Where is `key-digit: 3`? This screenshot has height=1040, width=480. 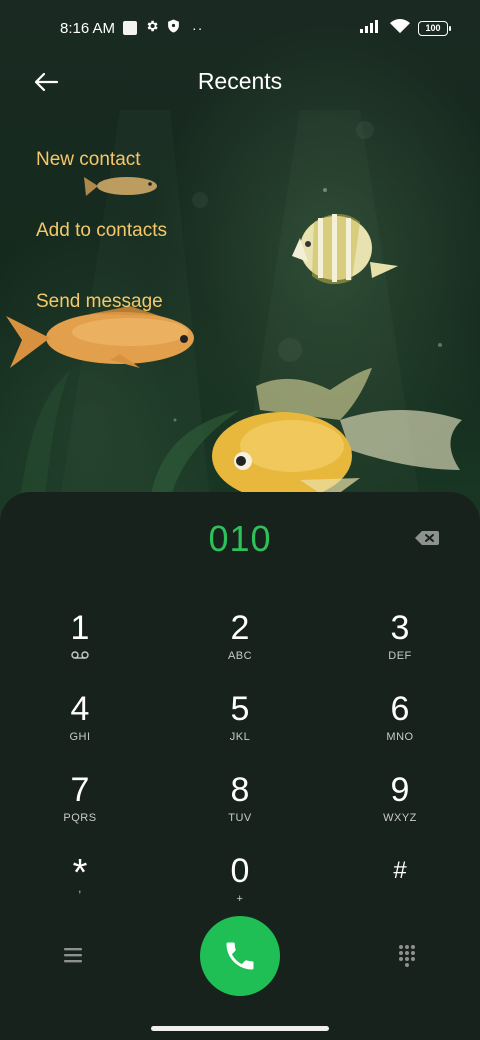
key-digit: 3 is located at coordinates (400, 628).